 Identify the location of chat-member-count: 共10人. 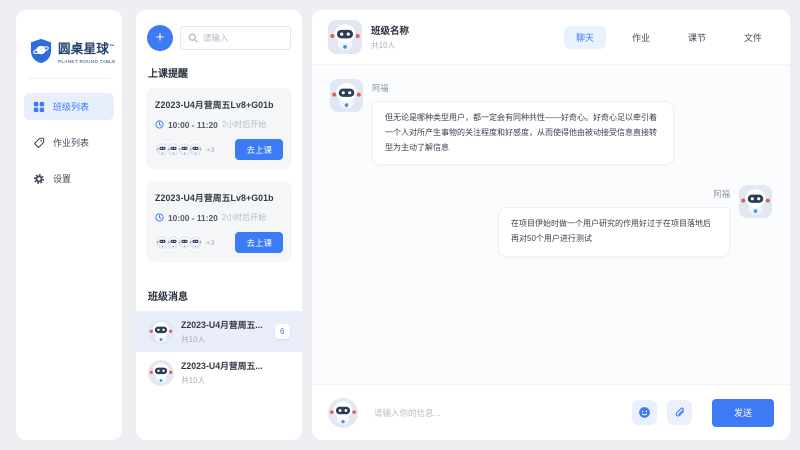
(383, 45).